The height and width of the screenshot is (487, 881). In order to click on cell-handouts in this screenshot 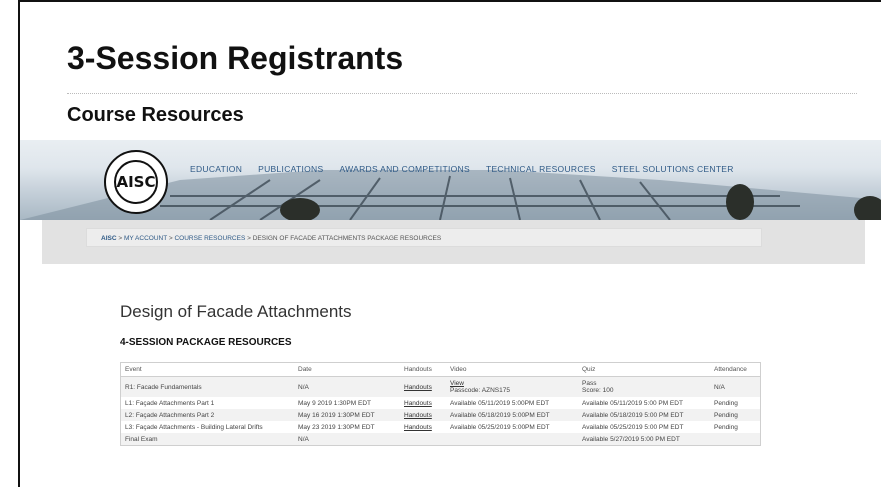, I will do `click(423, 439)`.